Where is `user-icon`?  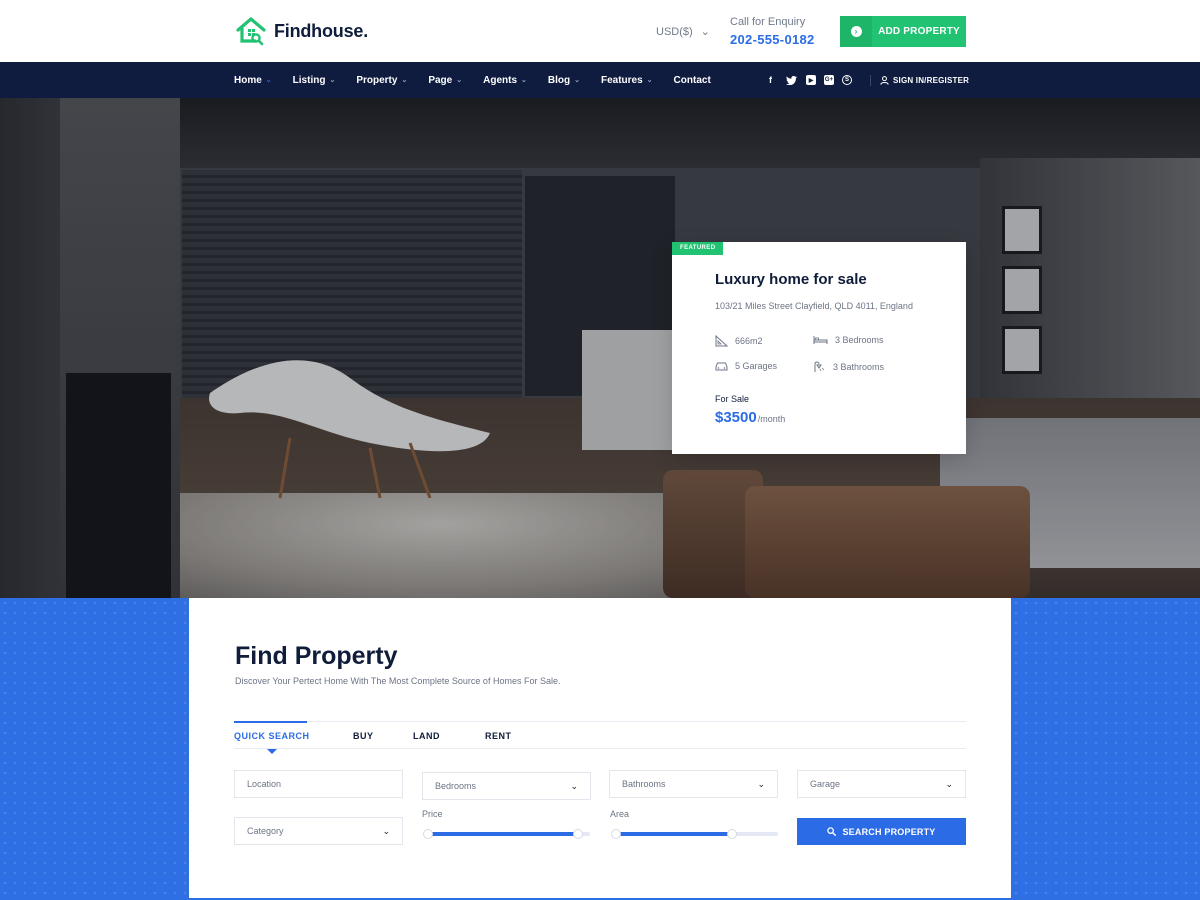
user-icon is located at coordinates (884, 80).